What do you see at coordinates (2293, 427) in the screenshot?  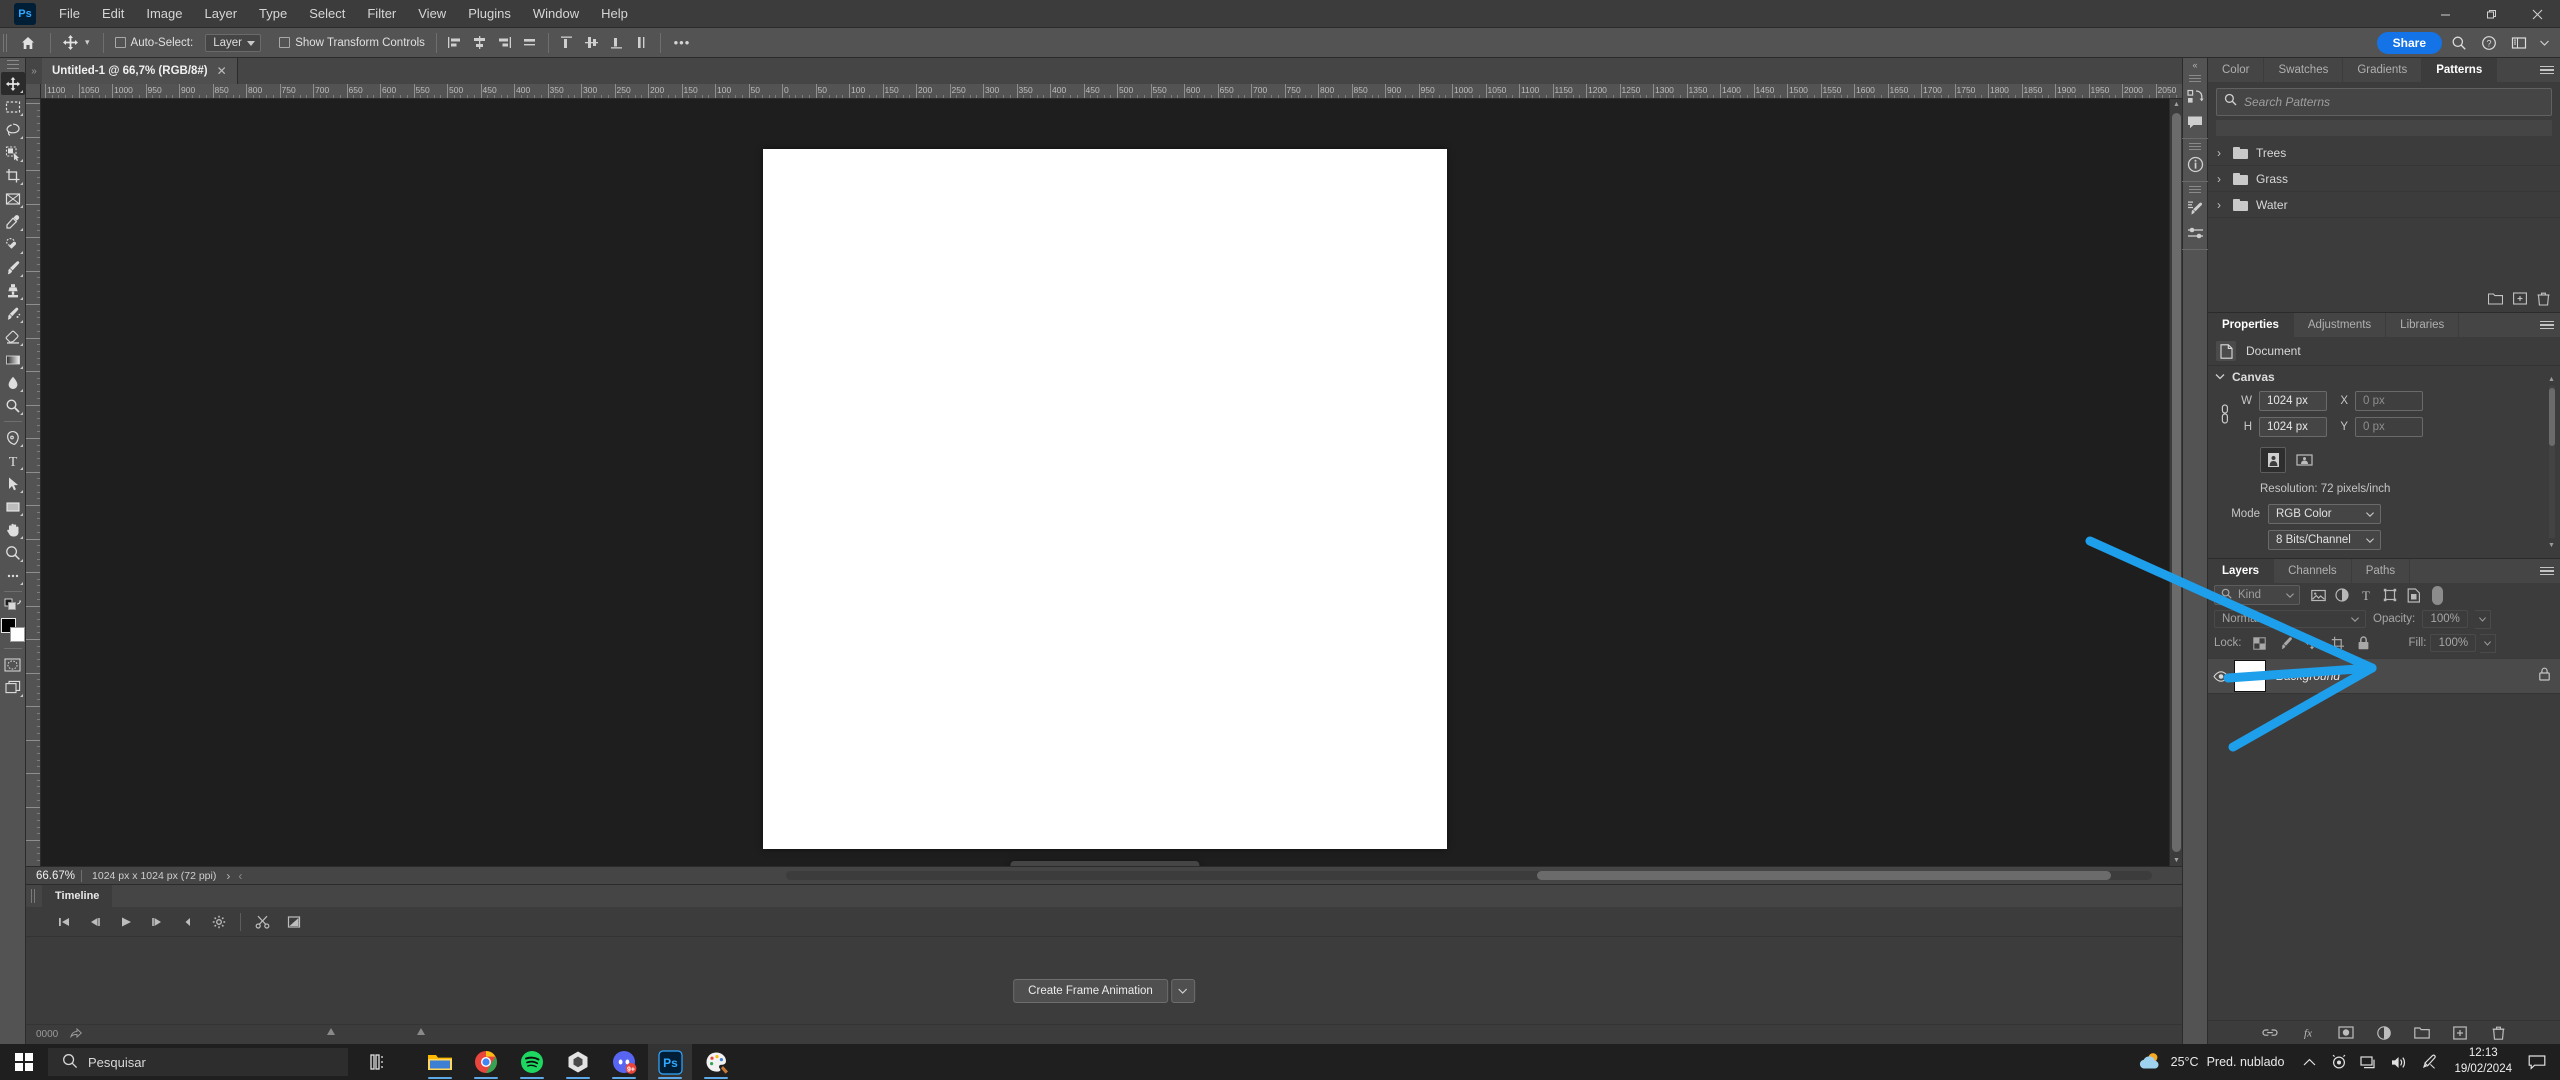 I see `height-input: 1024 px` at bounding box center [2293, 427].